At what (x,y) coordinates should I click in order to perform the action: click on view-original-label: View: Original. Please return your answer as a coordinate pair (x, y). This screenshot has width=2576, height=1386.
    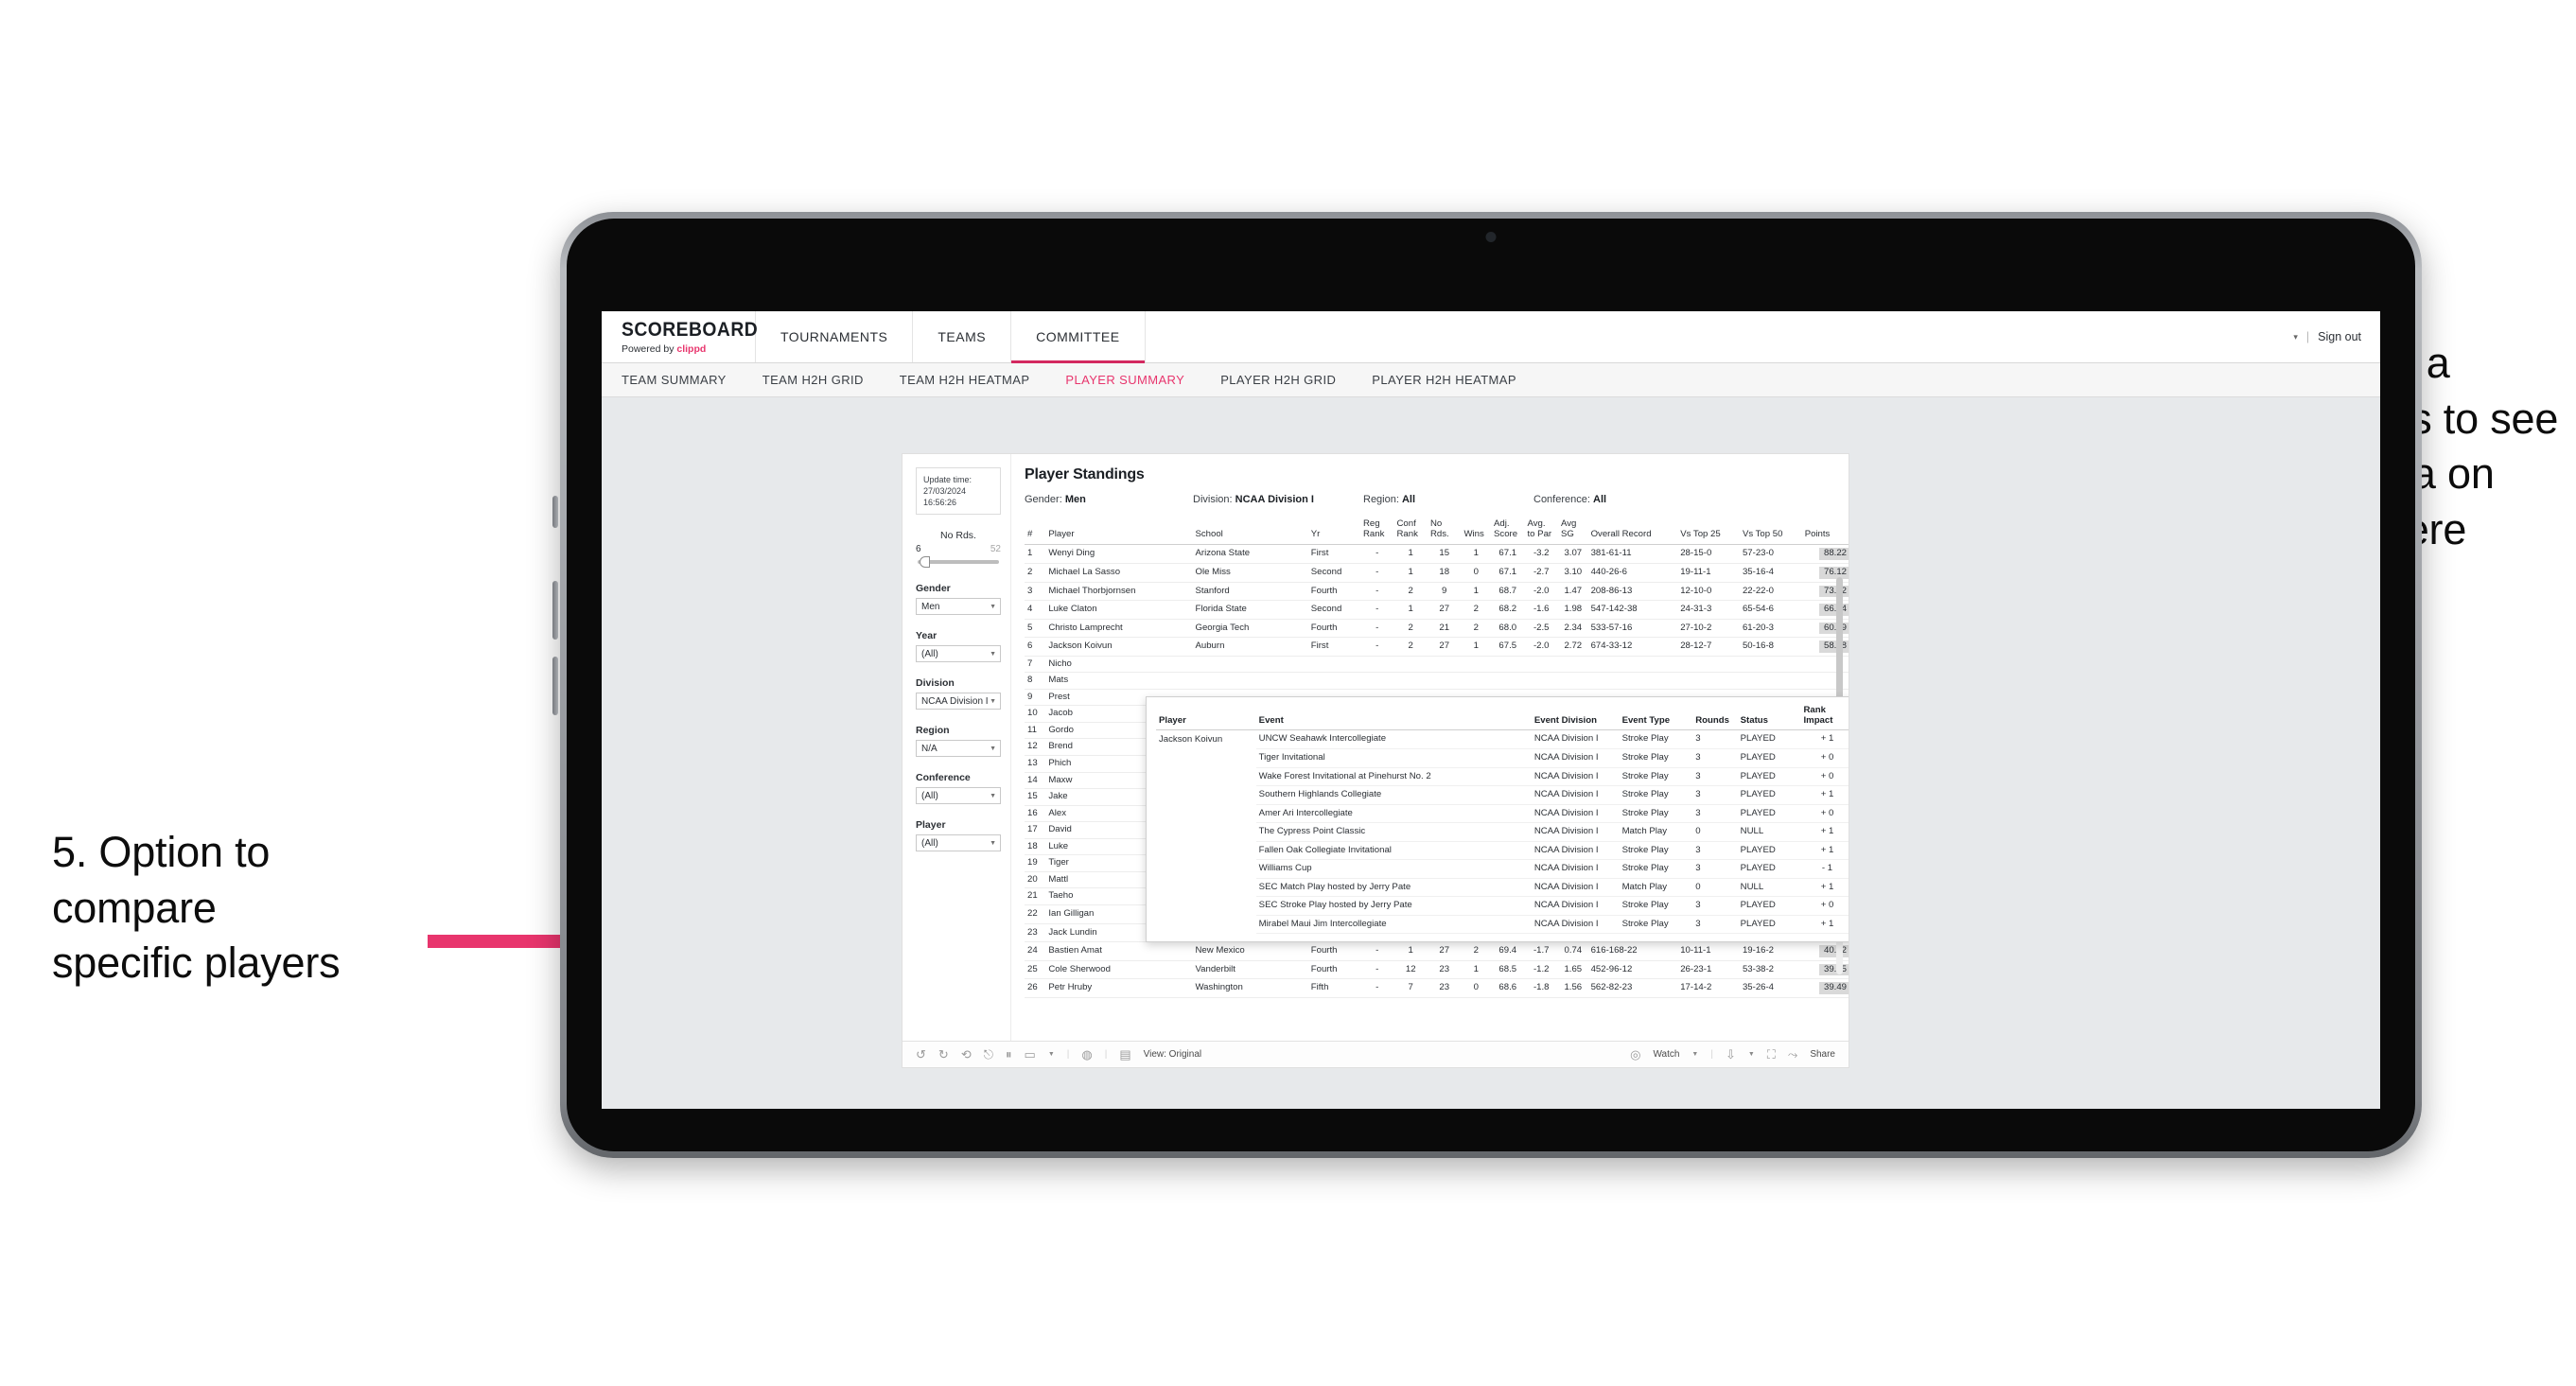
    Looking at the image, I should click on (1173, 1054).